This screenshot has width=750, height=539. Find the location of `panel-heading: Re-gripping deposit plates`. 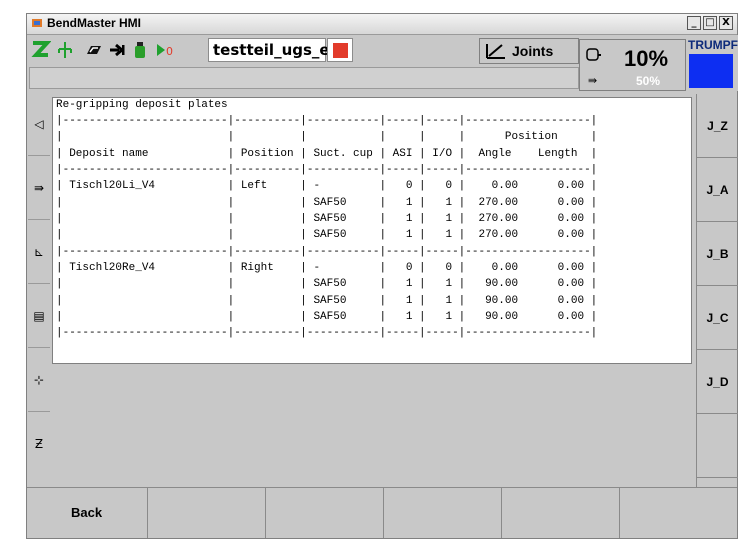

panel-heading: Re-gripping deposit plates is located at coordinates (142, 105).